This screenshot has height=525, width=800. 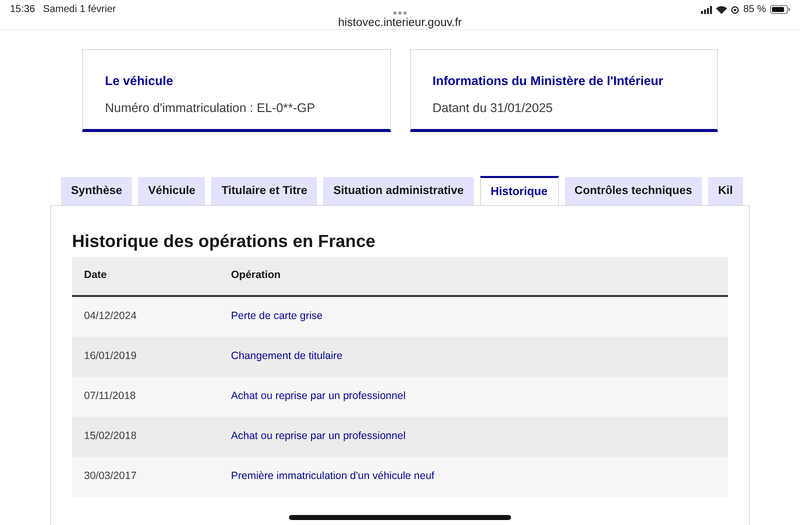 I want to click on battery-icon, so click(x=780, y=9).